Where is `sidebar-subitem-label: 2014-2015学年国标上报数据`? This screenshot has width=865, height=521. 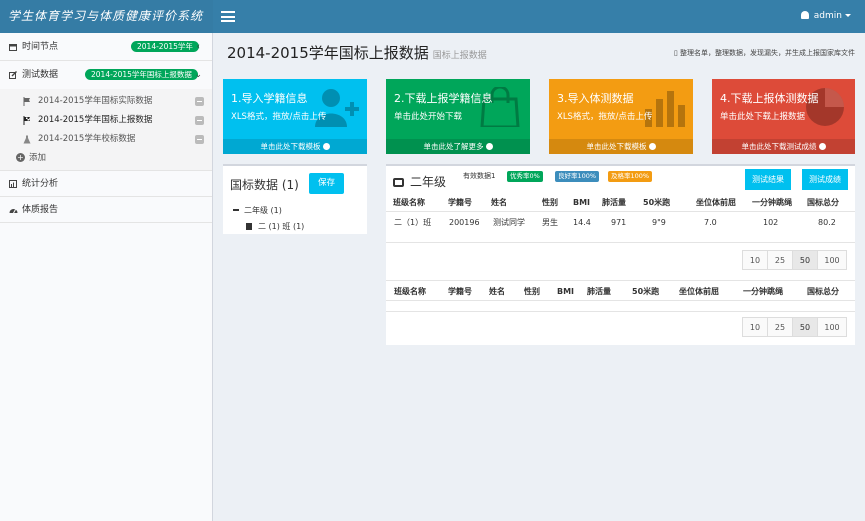
sidebar-subitem-label: 2014-2015学年国标上报数据 is located at coordinates (95, 120).